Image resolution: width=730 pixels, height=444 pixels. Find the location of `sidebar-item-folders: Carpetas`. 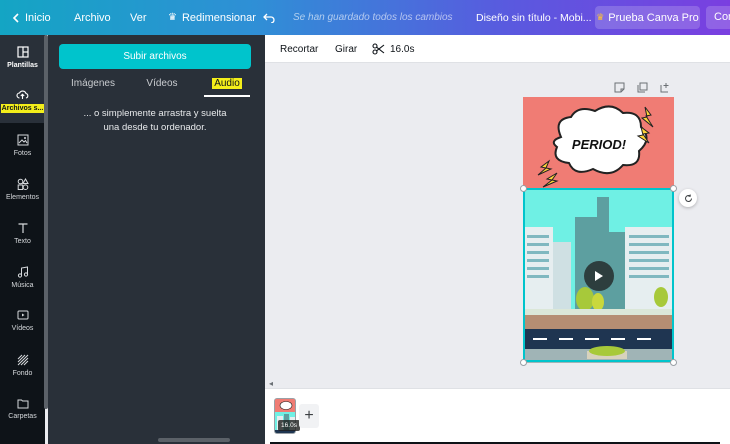

sidebar-item-folders: Carpetas is located at coordinates (22, 409).